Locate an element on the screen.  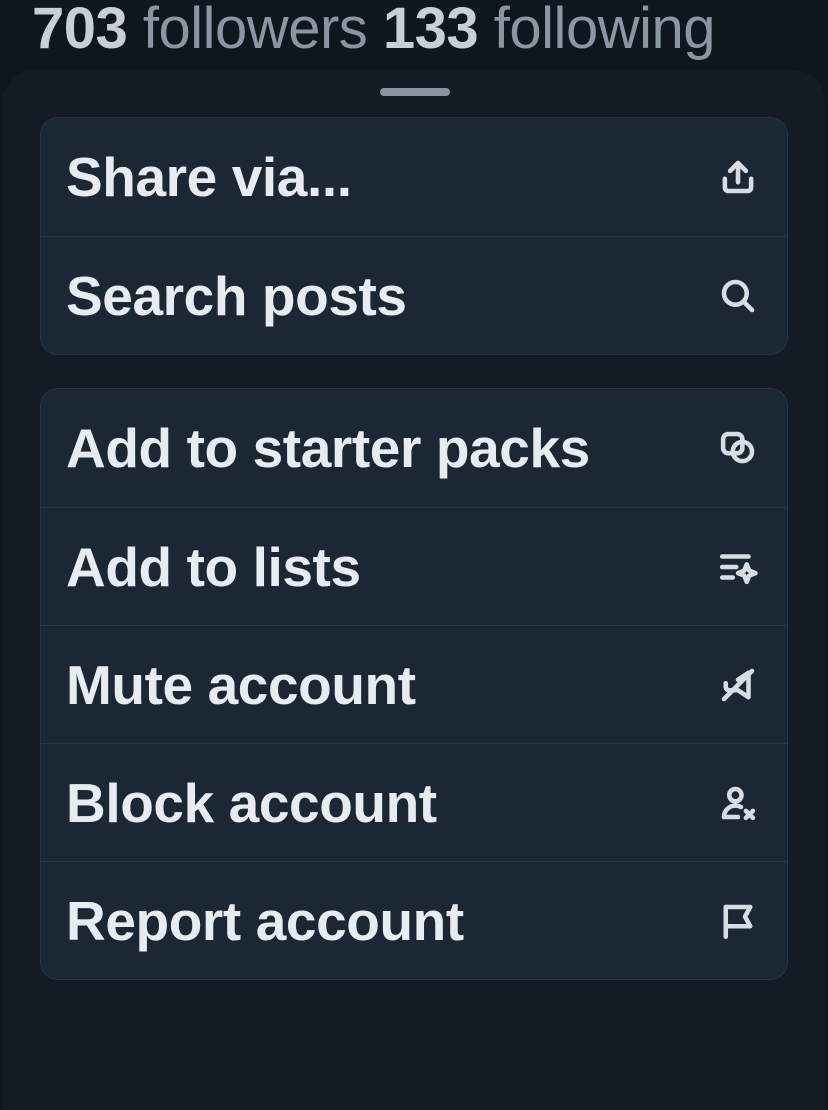
menu-item-label: Add to starter packs is located at coordinates (328, 448).